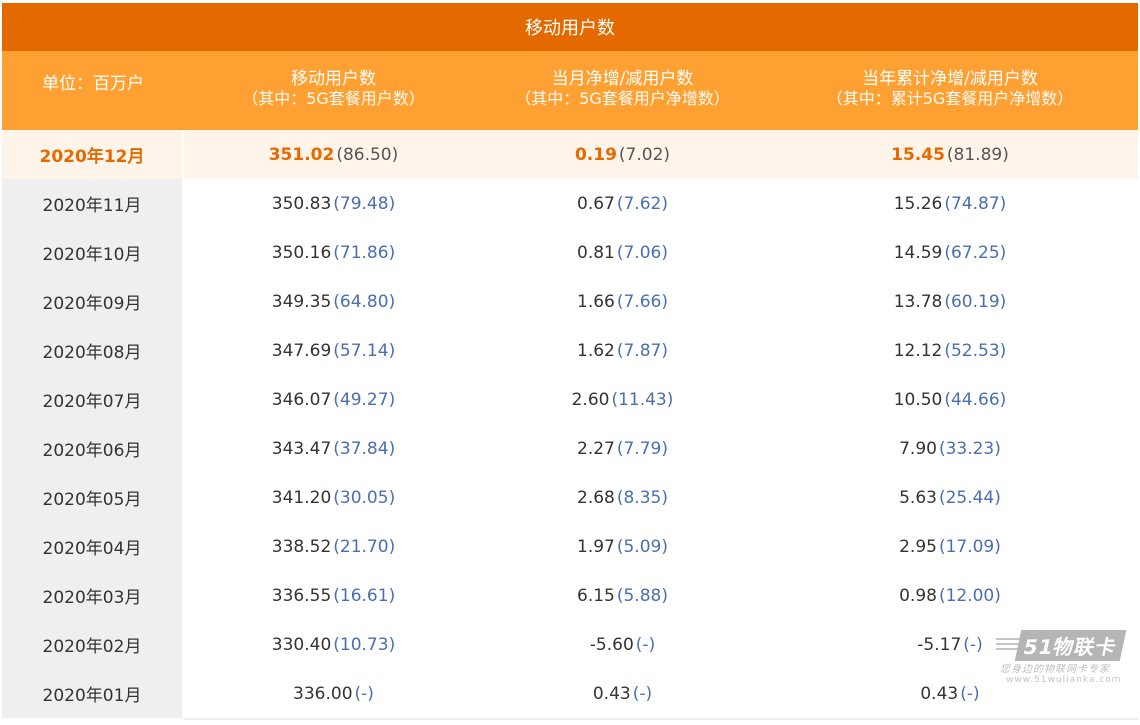 The width and height of the screenshot is (1140, 725). Describe the element at coordinates (301, 301) in the screenshot. I see `value: 349.35` at that location.